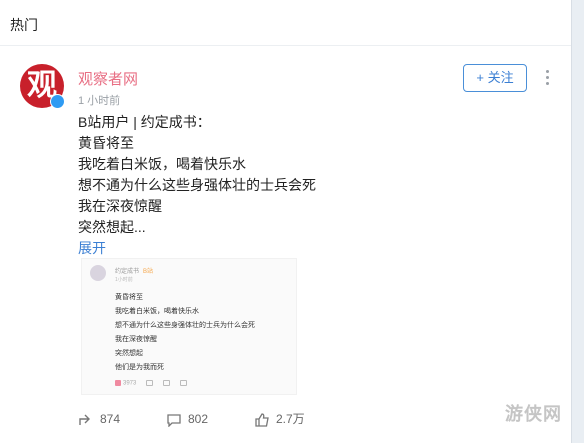 This screenshot has height=443, width=584. I want to click on section-header: 热门, so click(285, 23).